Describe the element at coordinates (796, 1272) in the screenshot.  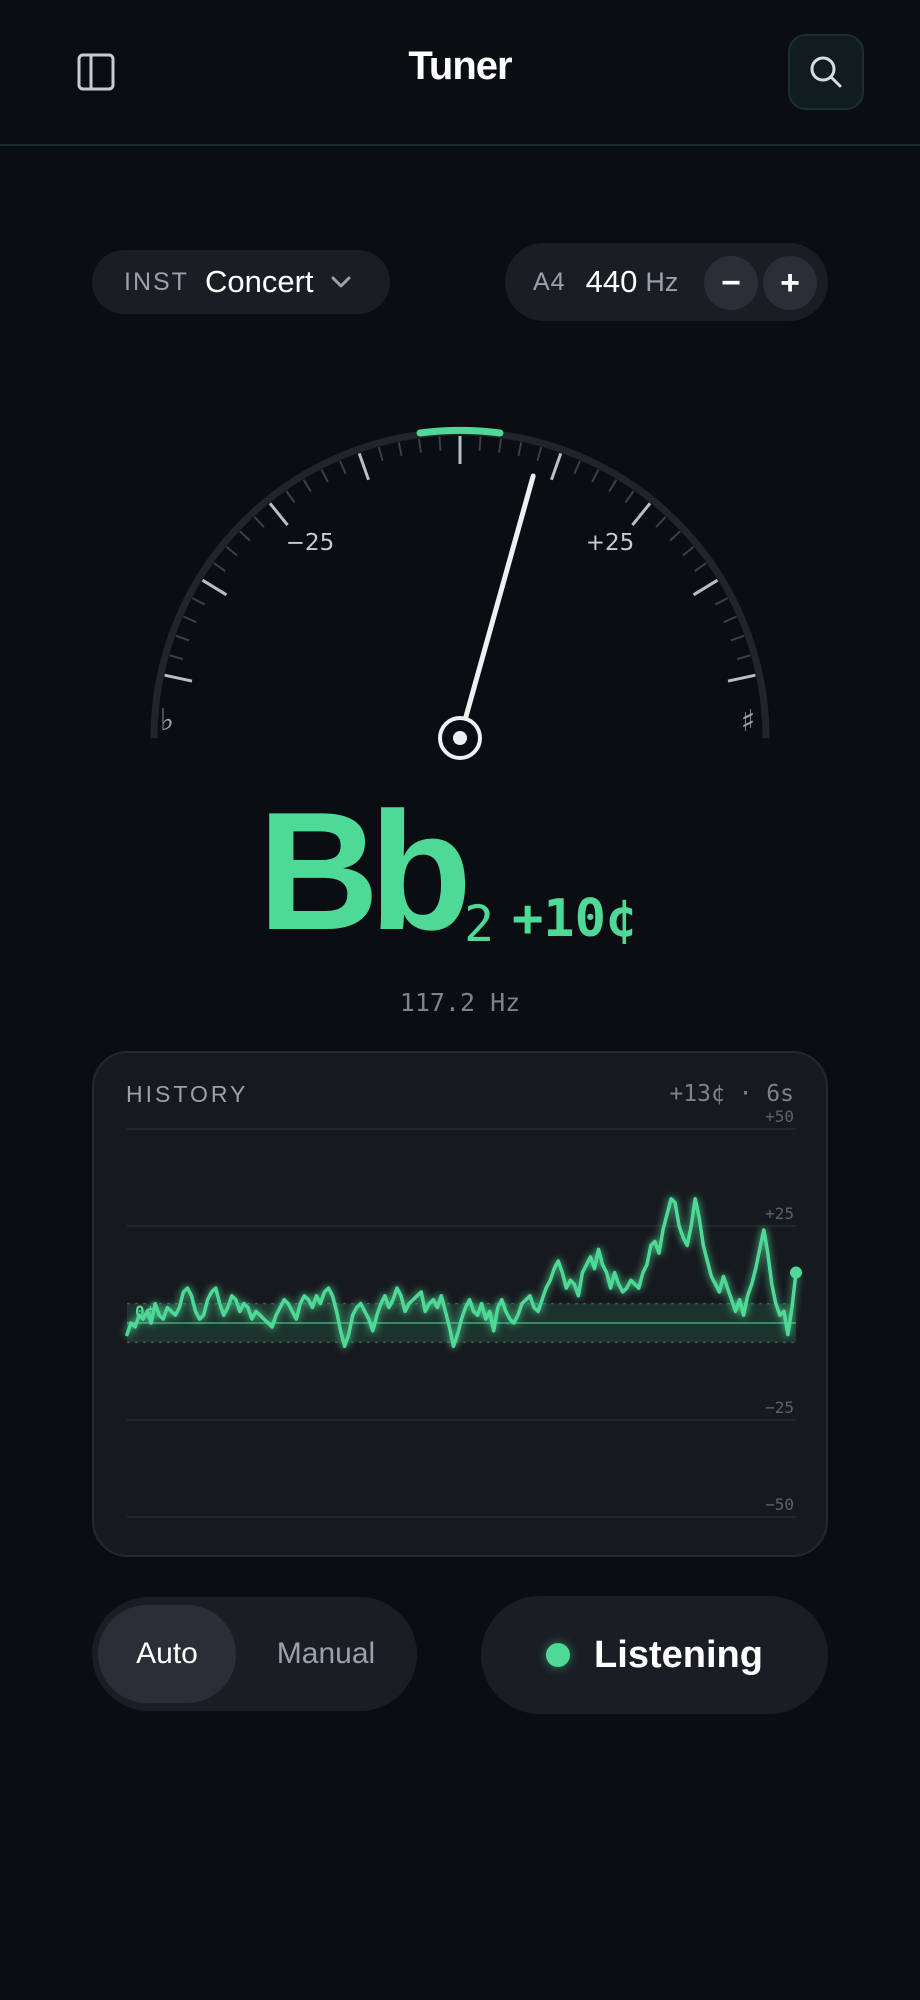
I see `history-current-point` at that location.